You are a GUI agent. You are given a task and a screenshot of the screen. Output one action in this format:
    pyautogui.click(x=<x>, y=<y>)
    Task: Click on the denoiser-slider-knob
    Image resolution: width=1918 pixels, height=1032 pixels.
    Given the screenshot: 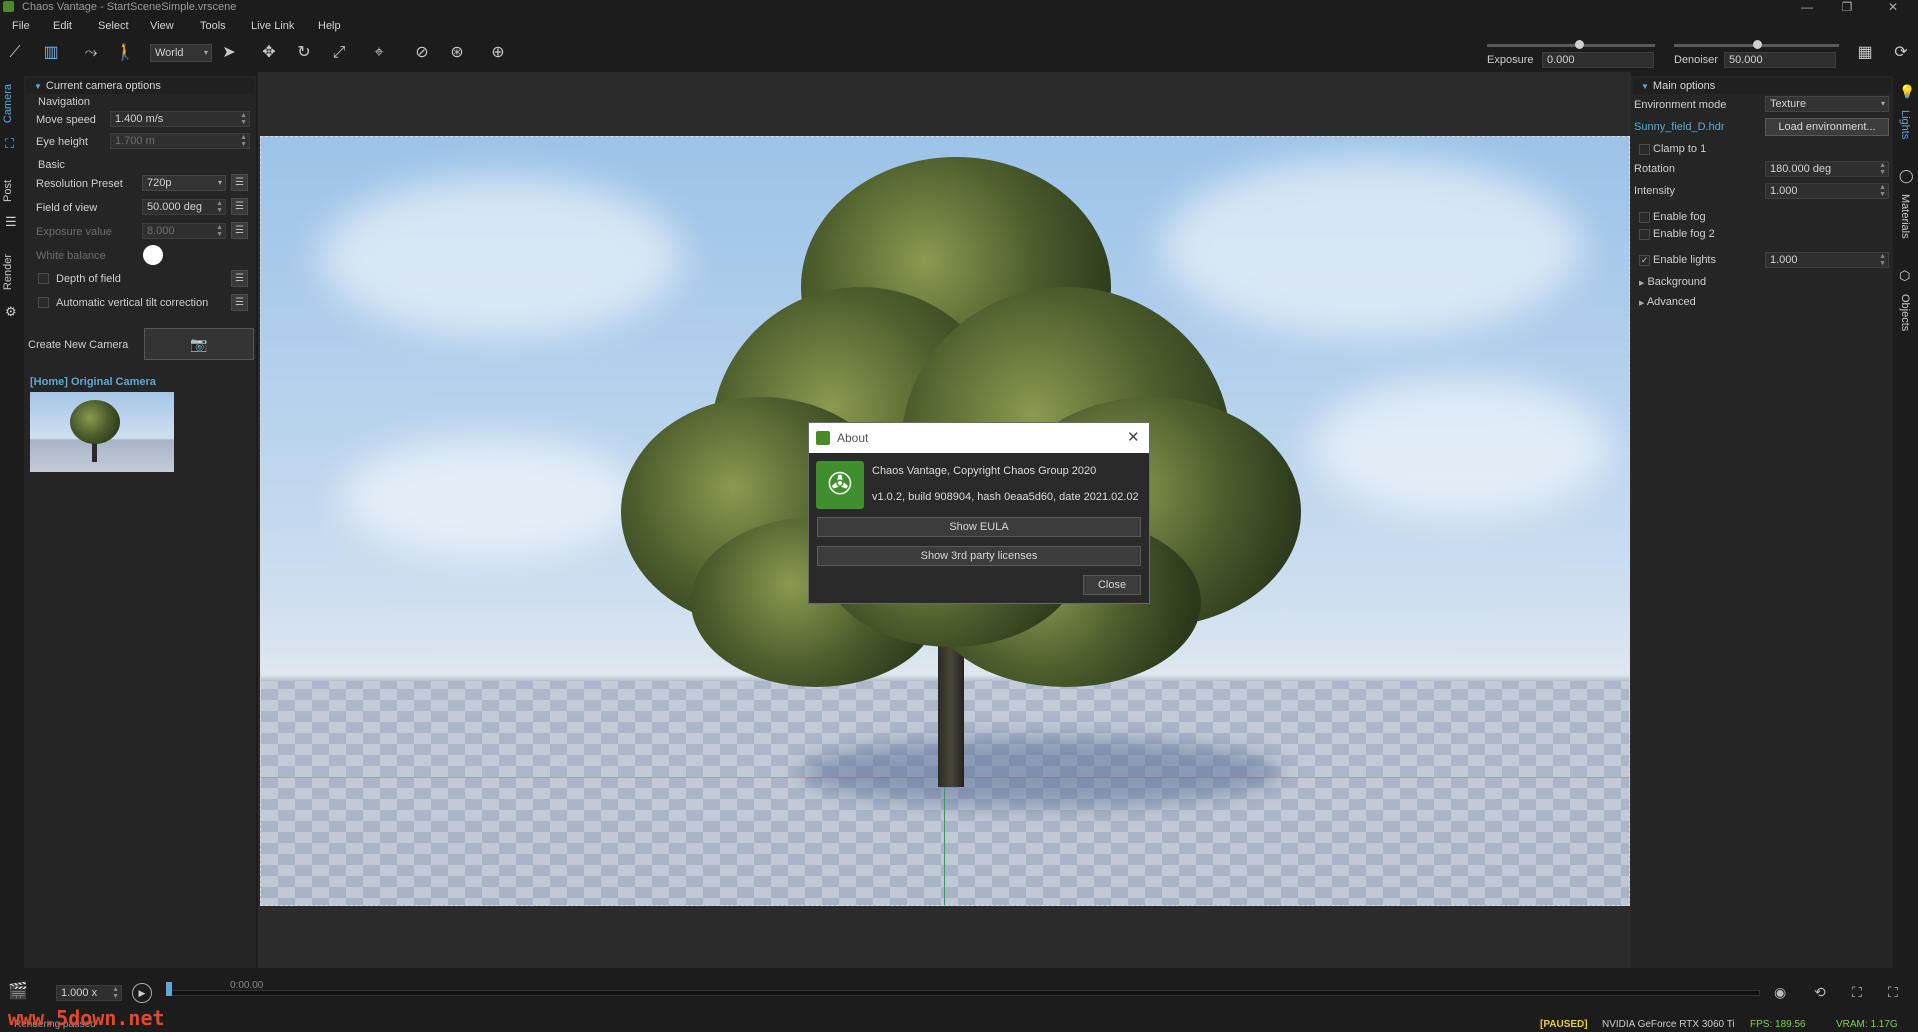 What is the action you would take?
    pyautogui.click(x=1757, y=44)
    